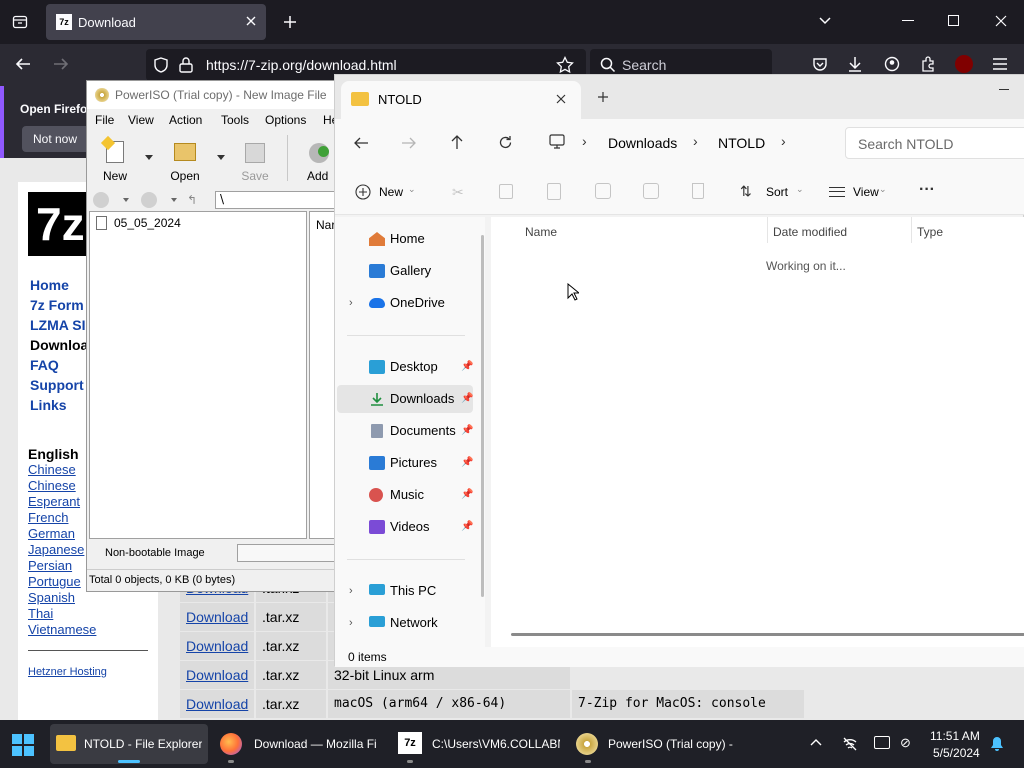 The width and height of the screenshot is (1024, 768). I want to click on ublock-origin-icon, so click(964, 64).